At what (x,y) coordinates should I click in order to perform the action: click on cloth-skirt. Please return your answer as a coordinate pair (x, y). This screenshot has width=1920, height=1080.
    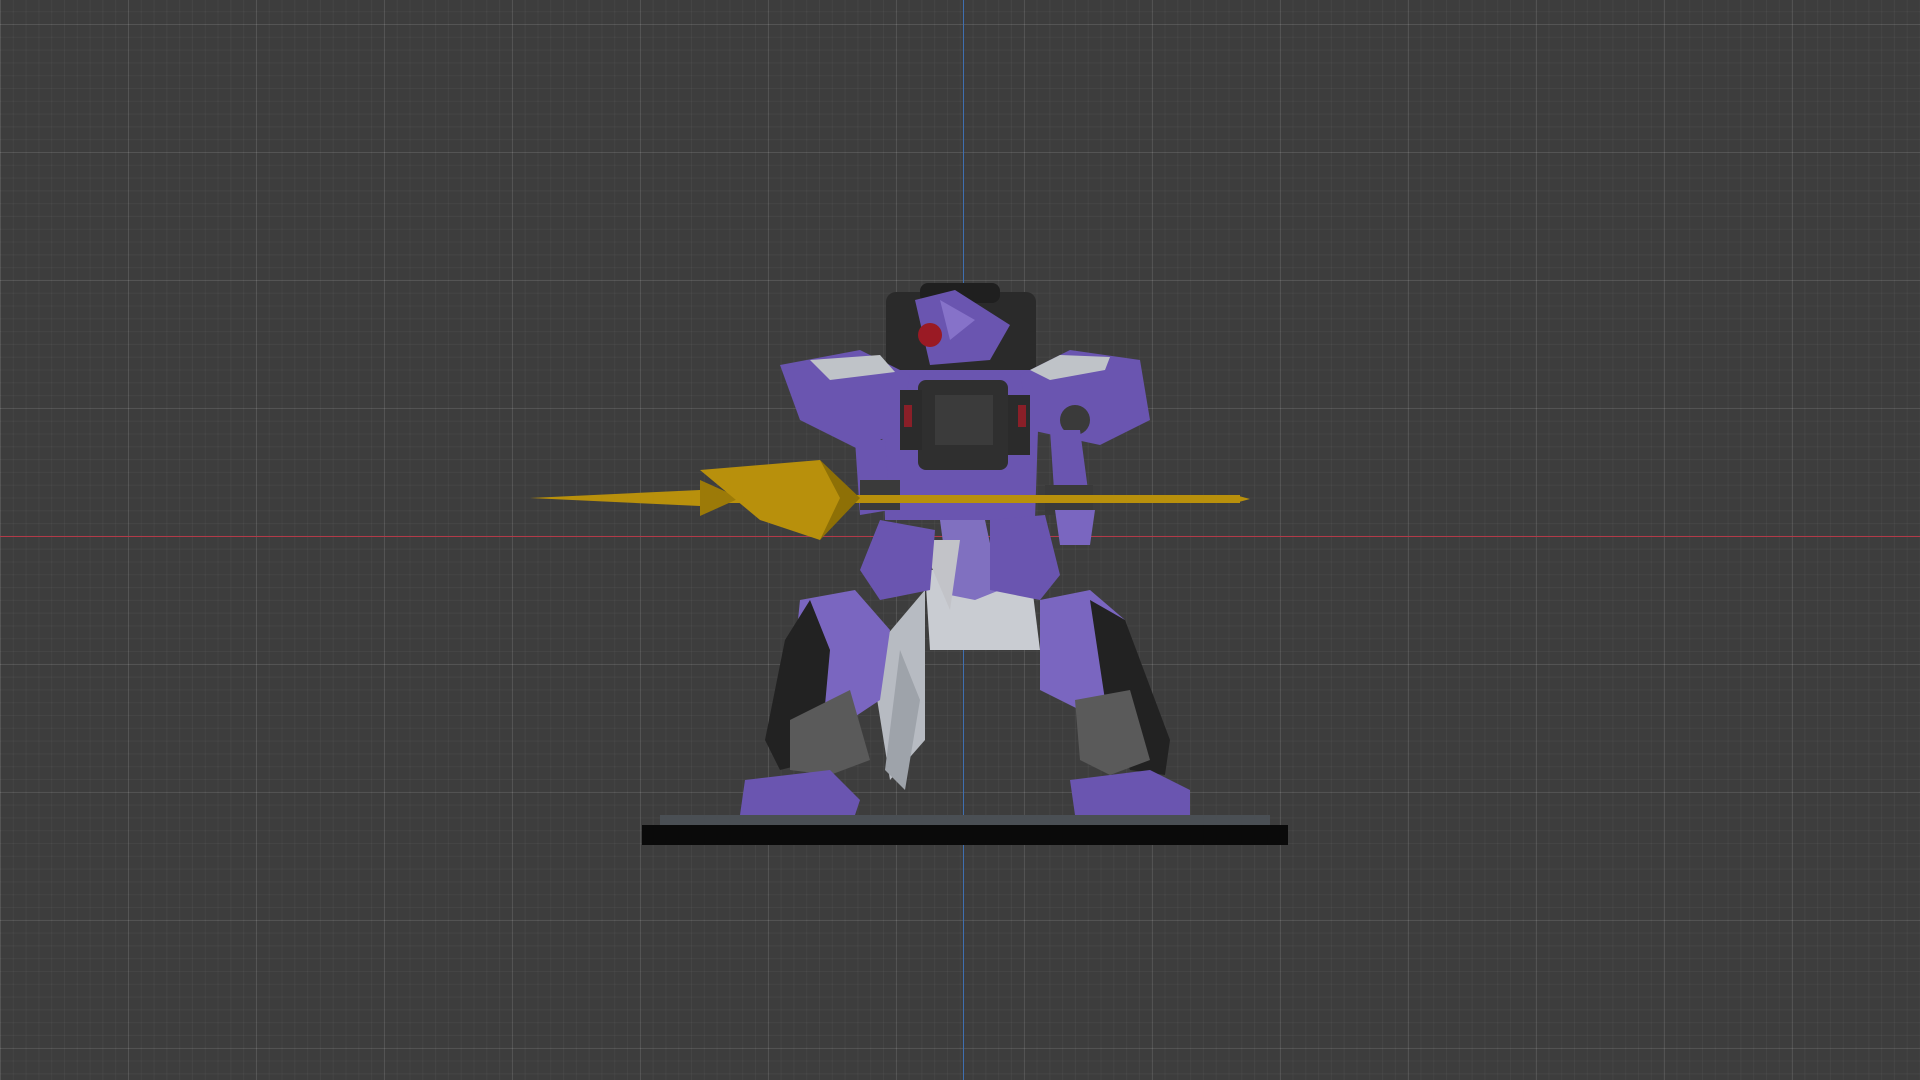
    Looking at the image, I should click on (955, 680).